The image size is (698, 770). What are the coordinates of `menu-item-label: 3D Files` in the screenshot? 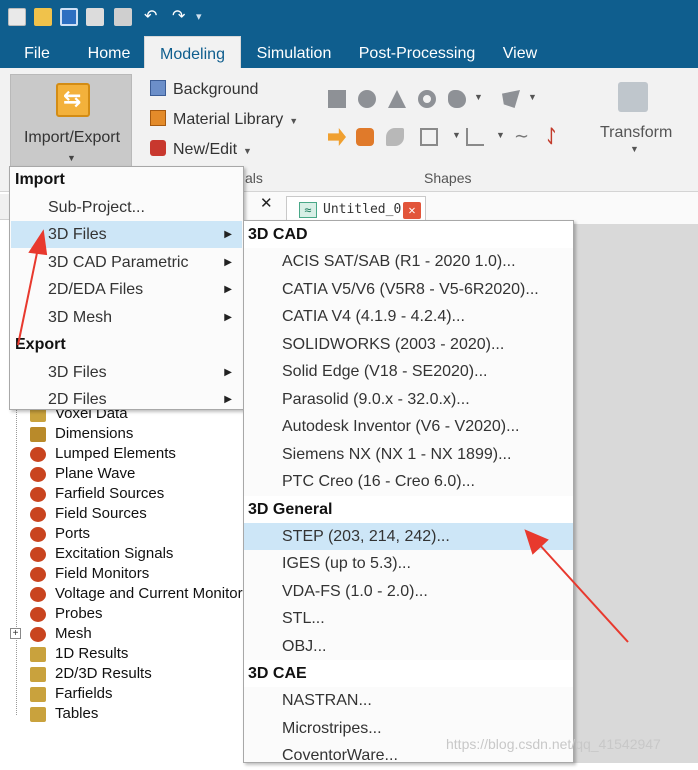 It's located at (77, 372).